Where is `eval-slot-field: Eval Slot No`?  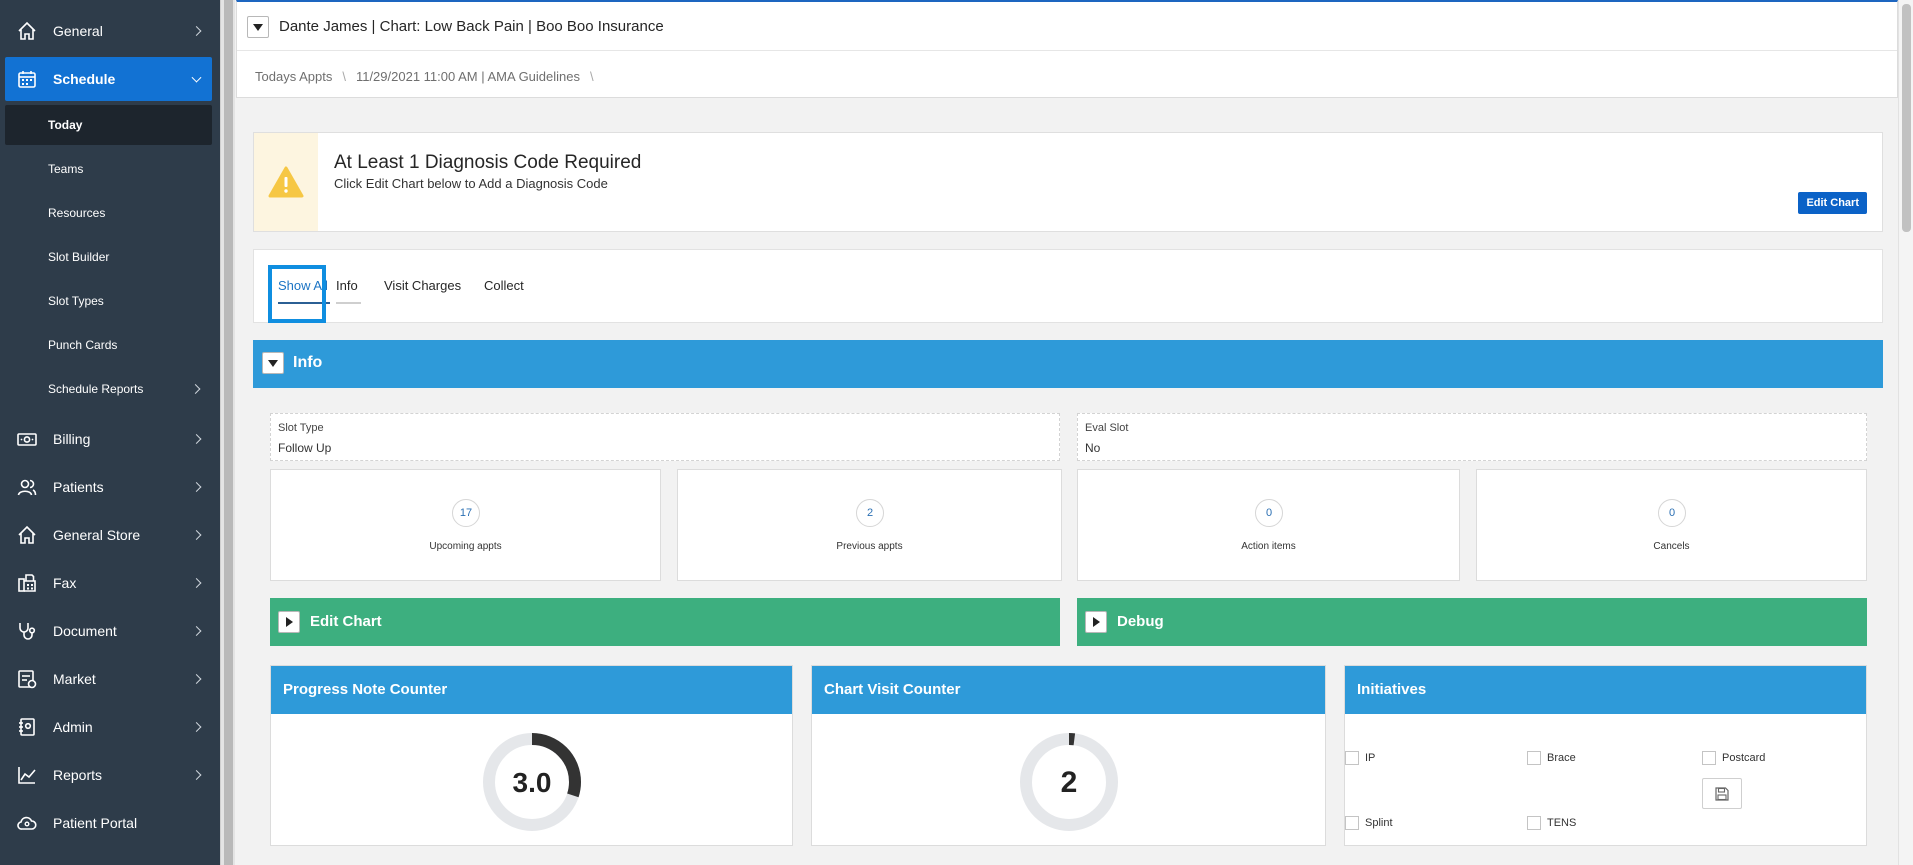 eval-slot-field: Eval Slot No is located at coordinates (1472, 437).